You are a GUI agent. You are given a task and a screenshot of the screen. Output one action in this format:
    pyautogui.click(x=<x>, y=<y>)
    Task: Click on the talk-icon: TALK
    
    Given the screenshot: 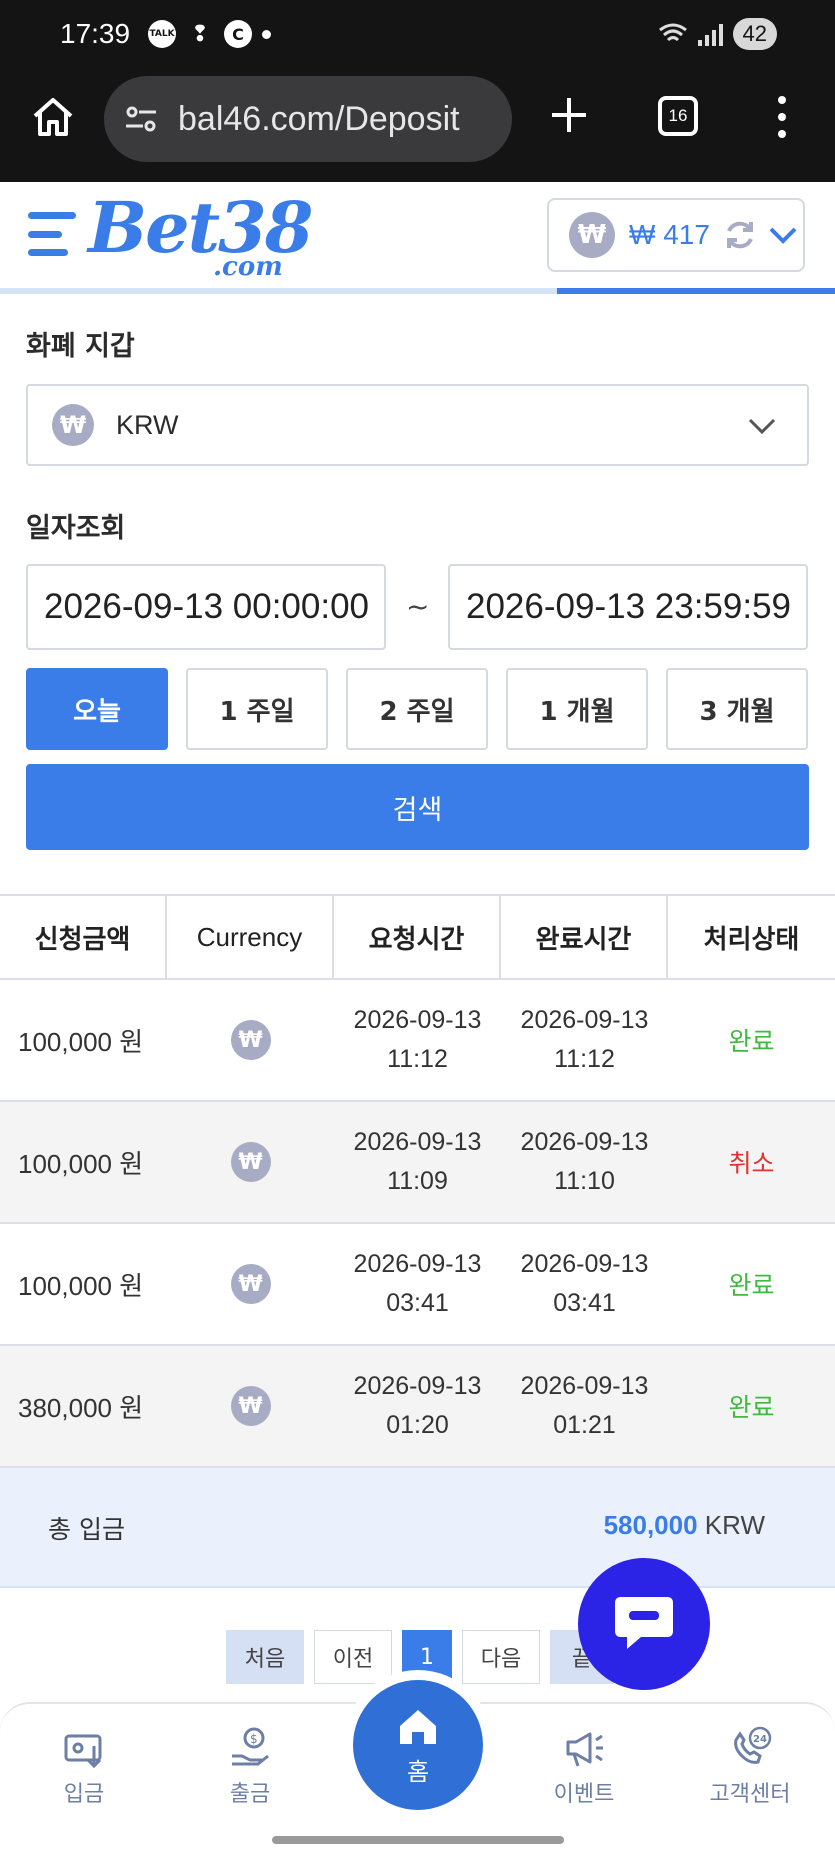 What is the action you would take?
    pyautogui.click(x=162, y=34)
    